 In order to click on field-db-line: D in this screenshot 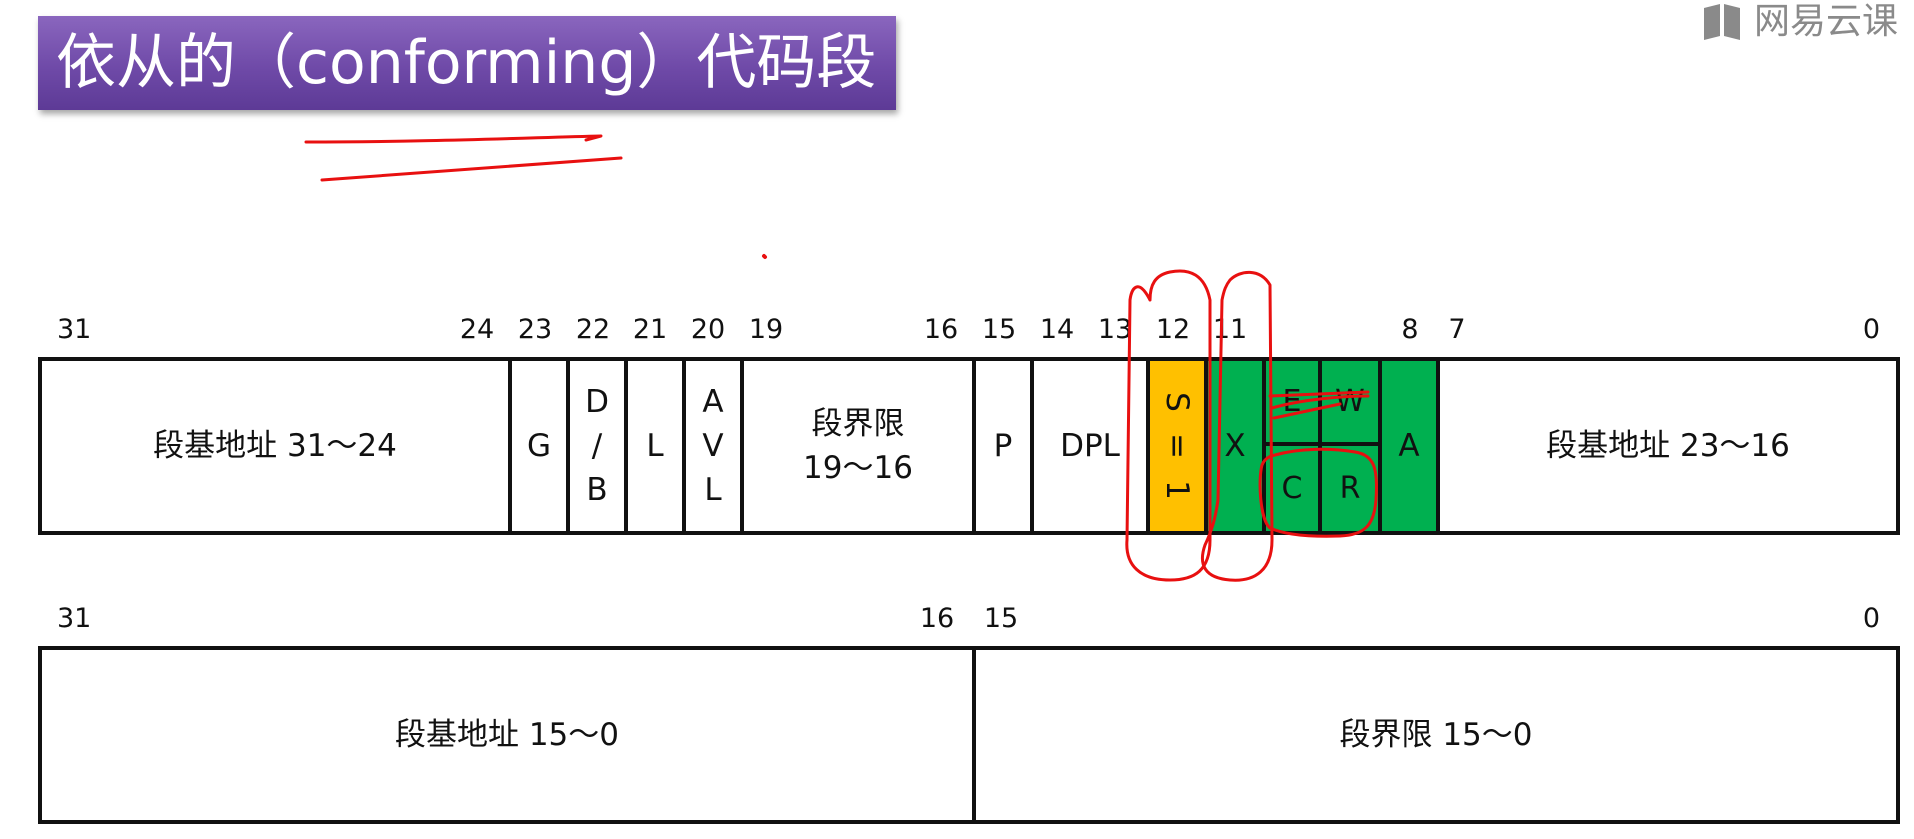, I will do `click(597, 402)`.